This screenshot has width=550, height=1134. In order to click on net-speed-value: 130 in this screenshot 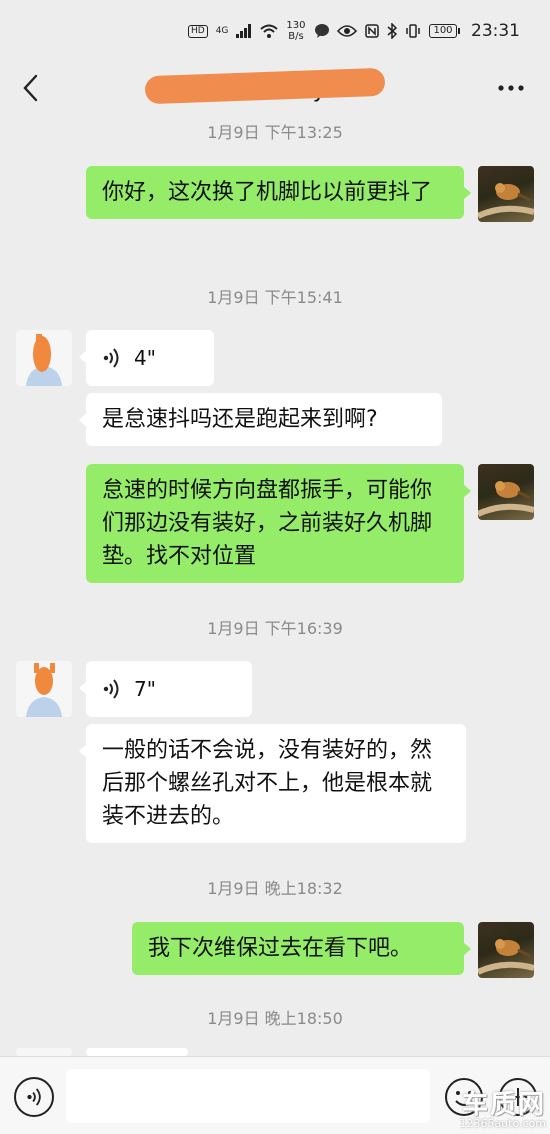, I will do `click(296, 25)`.